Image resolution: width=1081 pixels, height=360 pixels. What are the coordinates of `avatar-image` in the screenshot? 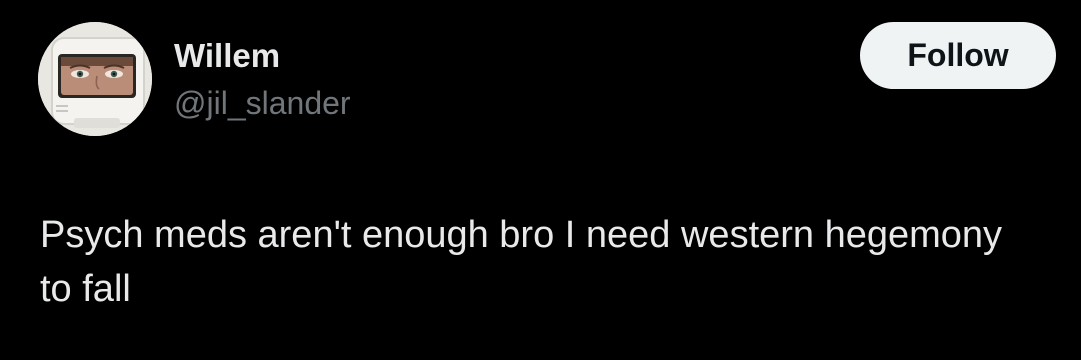 It's located at (95, 79).